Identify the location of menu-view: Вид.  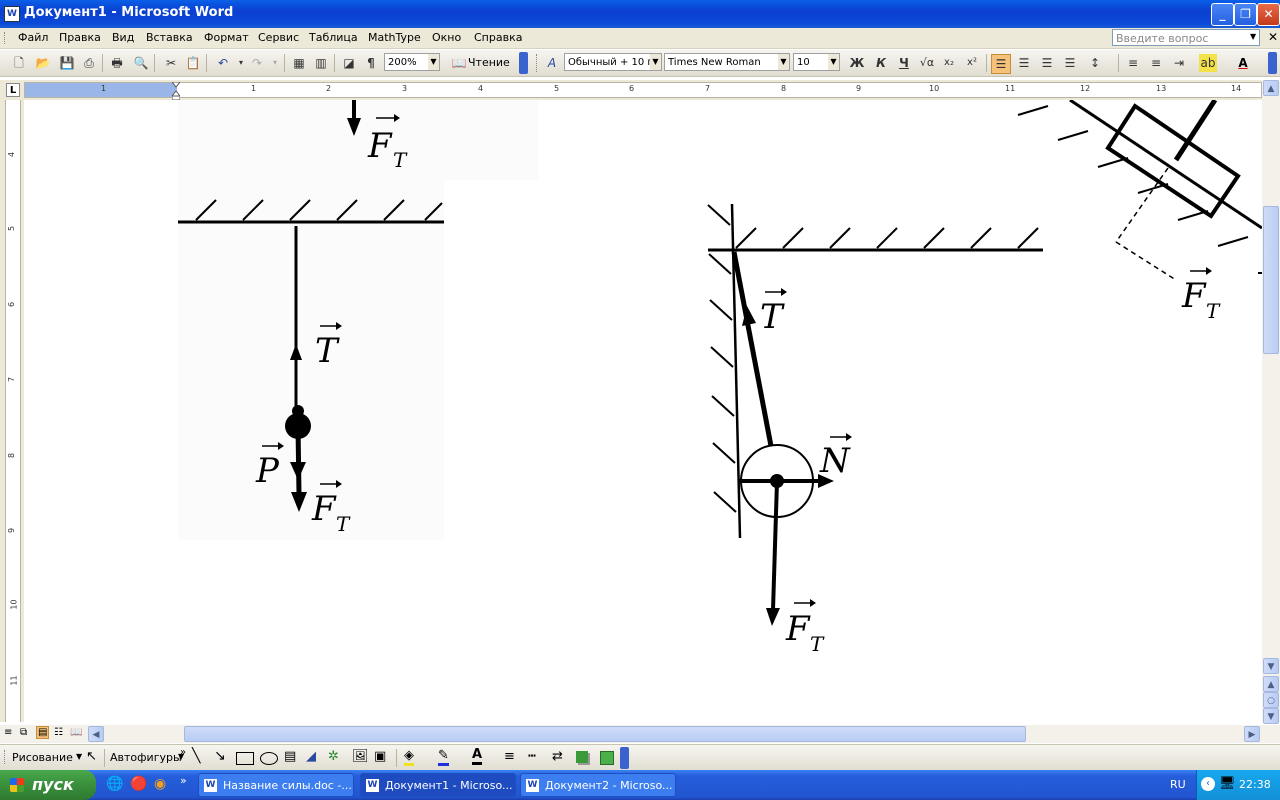
(123, 37).